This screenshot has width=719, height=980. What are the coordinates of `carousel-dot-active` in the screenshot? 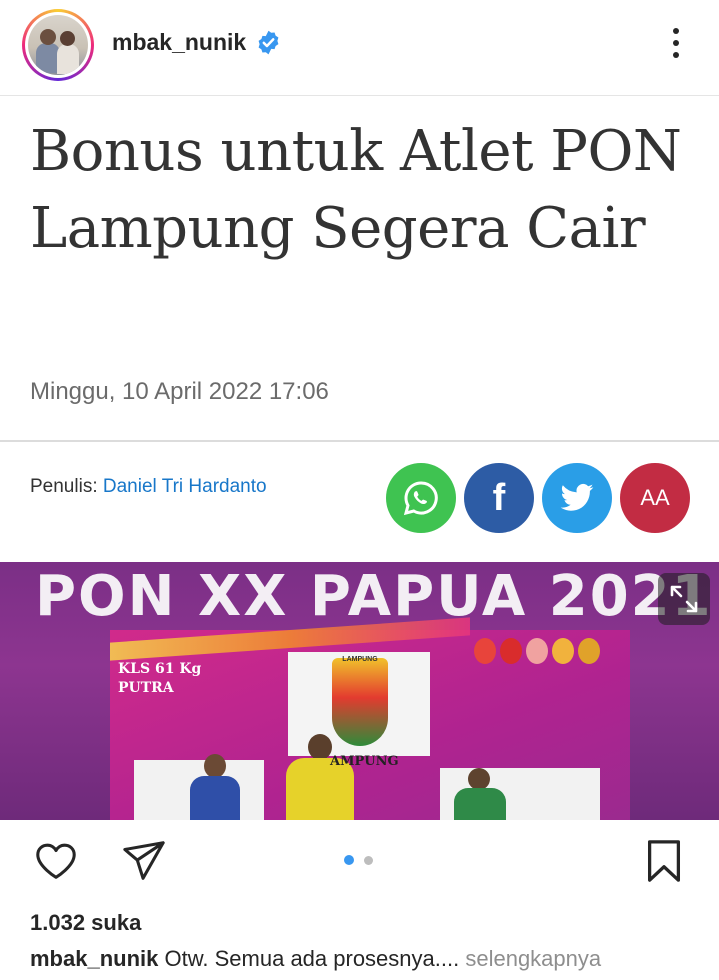 It's located at (349, 860).